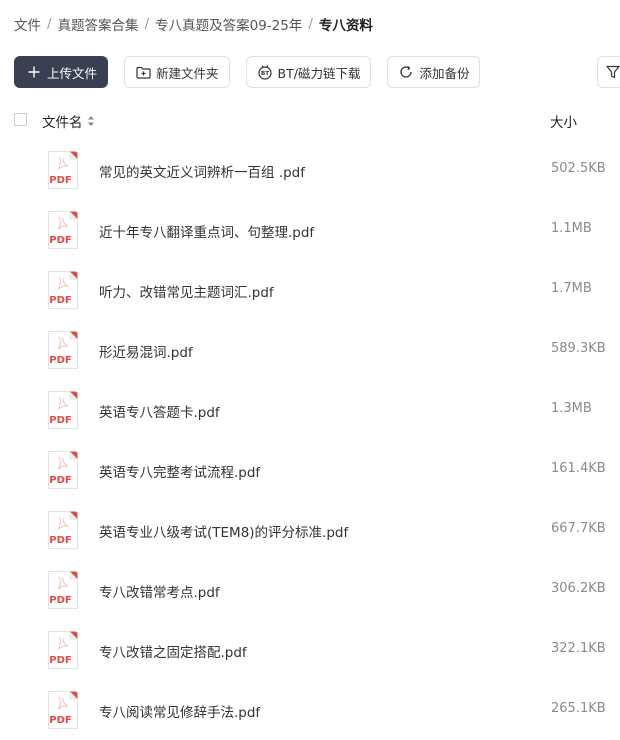 The height and width of the screenshot is (740, 620). I want to click on file-row: PDF 英语专业八级考试(TEM8)的评分标准.pdf 667.7KB, so click(310, 530).